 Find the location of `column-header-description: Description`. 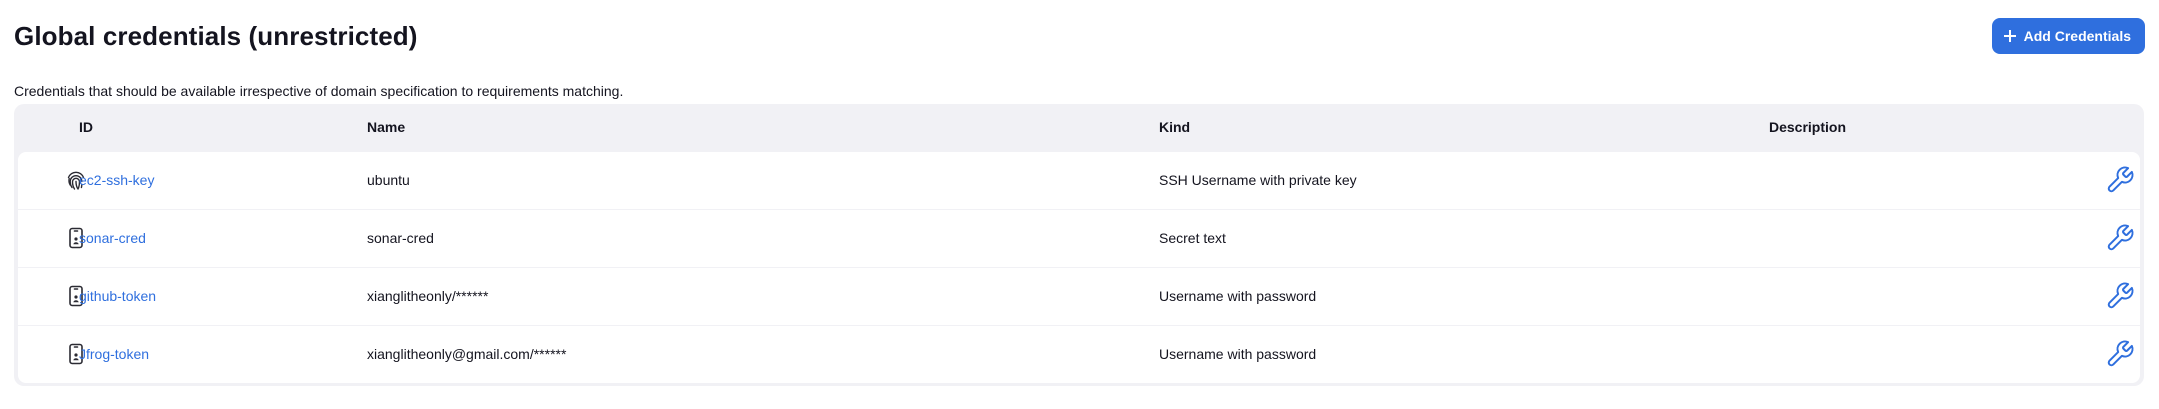

column-header-description: Description is located at coordinates (1807, 127).